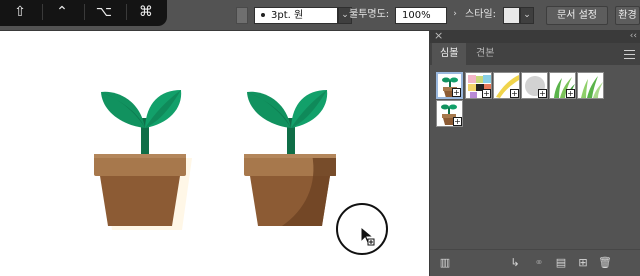 This screenshot has width=640, height=276. Describe the element at coordinates (455, 15) in the screenshot. I see `opacity-arrow: ›` at that location.